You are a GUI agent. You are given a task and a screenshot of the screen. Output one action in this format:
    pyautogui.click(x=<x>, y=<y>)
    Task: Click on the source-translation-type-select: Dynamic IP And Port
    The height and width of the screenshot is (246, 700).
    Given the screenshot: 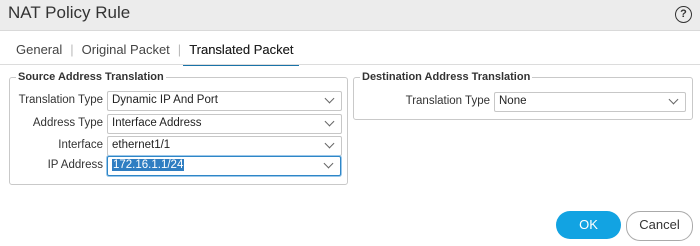 What is the action you would take?
    pyautogui.click(x=224, y=101)
    